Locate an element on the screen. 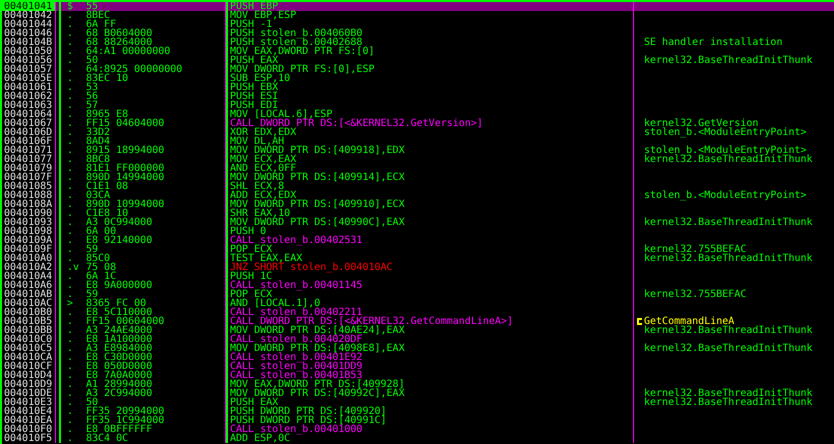  disasm-row: 004010A2 .v 75 08 JNZ SHORT stolen_b.004010AC is located at coordinates (418, 267).